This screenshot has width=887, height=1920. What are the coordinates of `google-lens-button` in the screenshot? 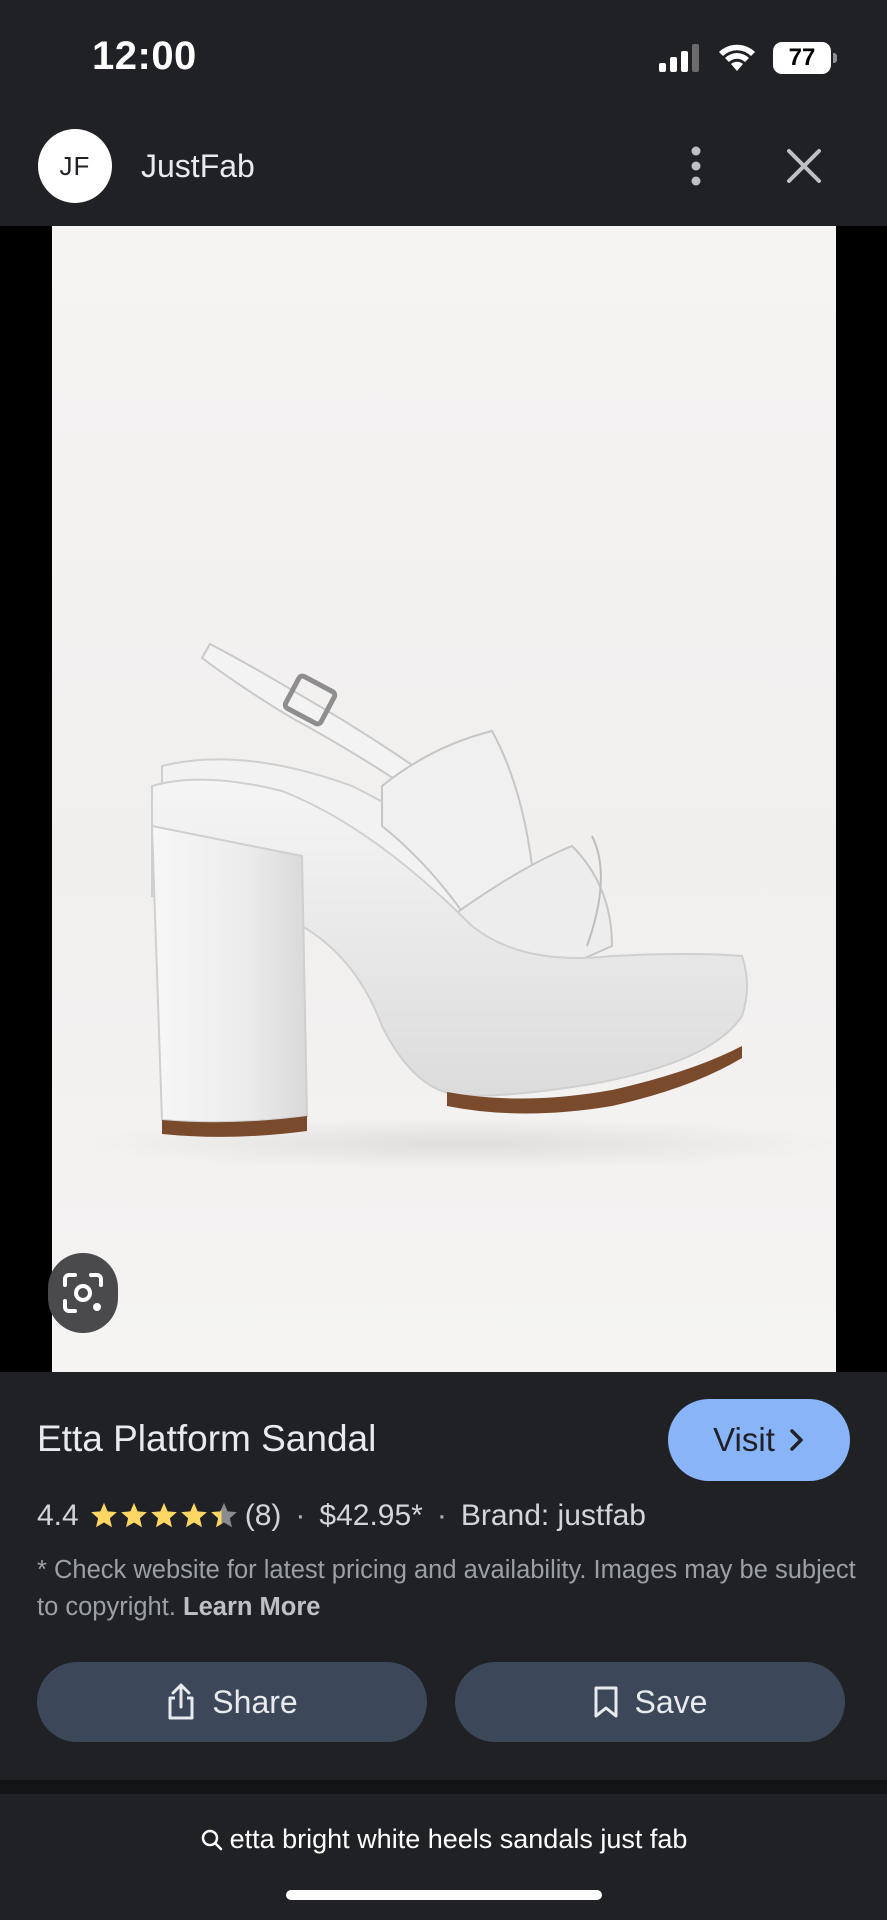 It's located at (83, 1293).